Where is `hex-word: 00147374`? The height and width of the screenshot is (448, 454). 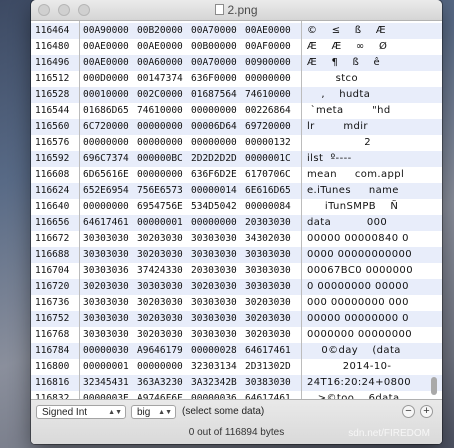
hex-word: 00147374 is located at coordinates (160, 79).